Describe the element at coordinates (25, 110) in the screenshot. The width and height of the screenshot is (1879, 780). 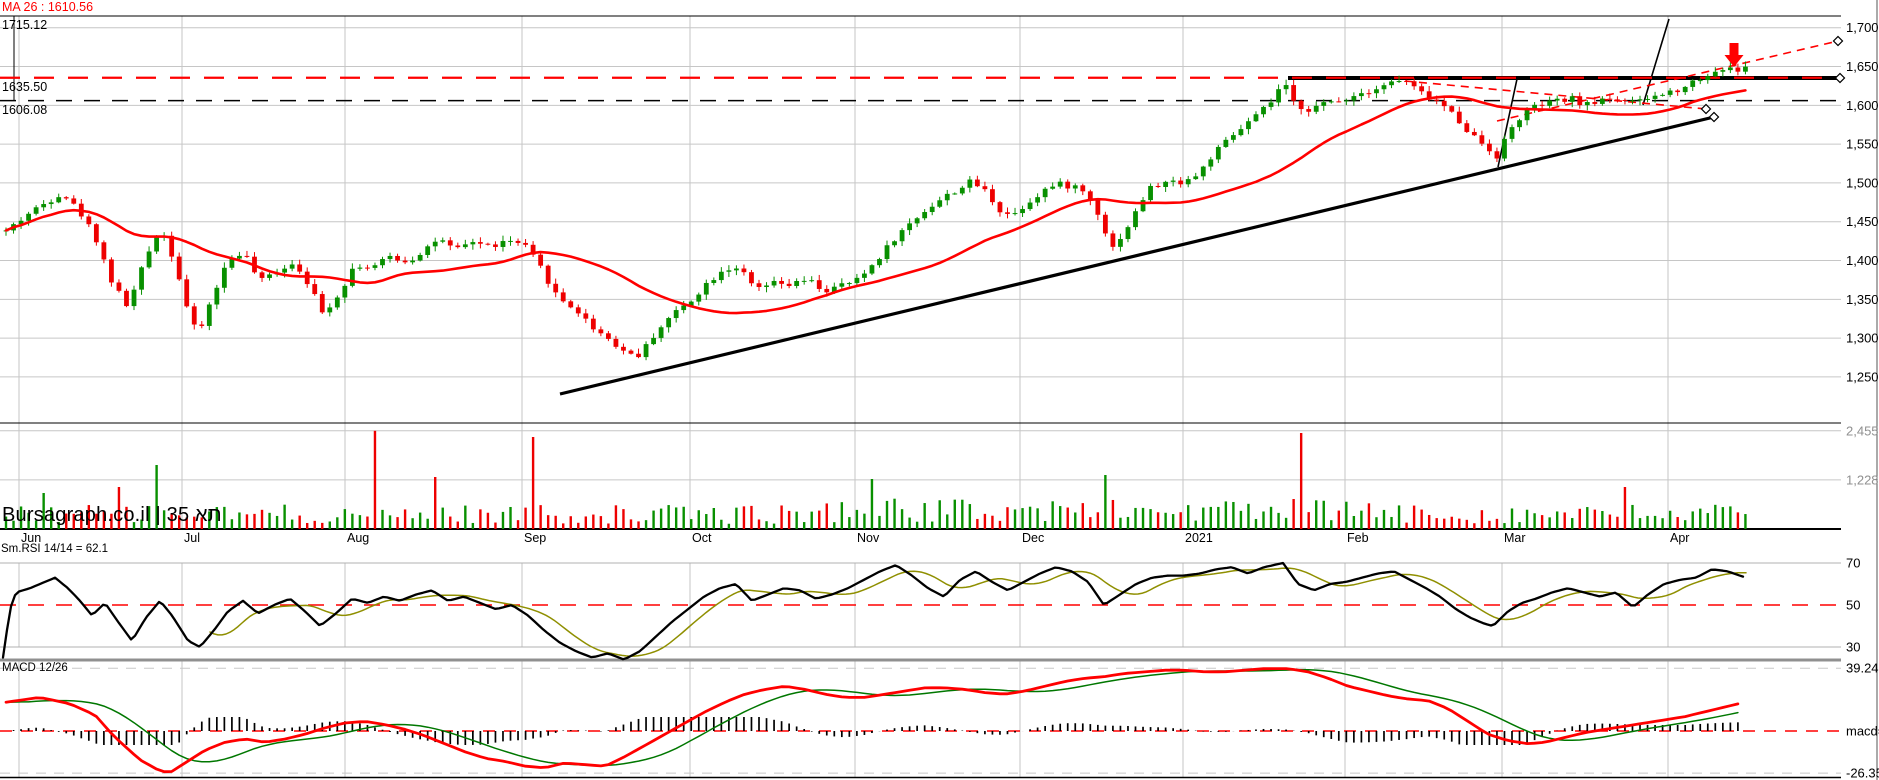
I see `prev-close-level-label: 1606.08` at that location.